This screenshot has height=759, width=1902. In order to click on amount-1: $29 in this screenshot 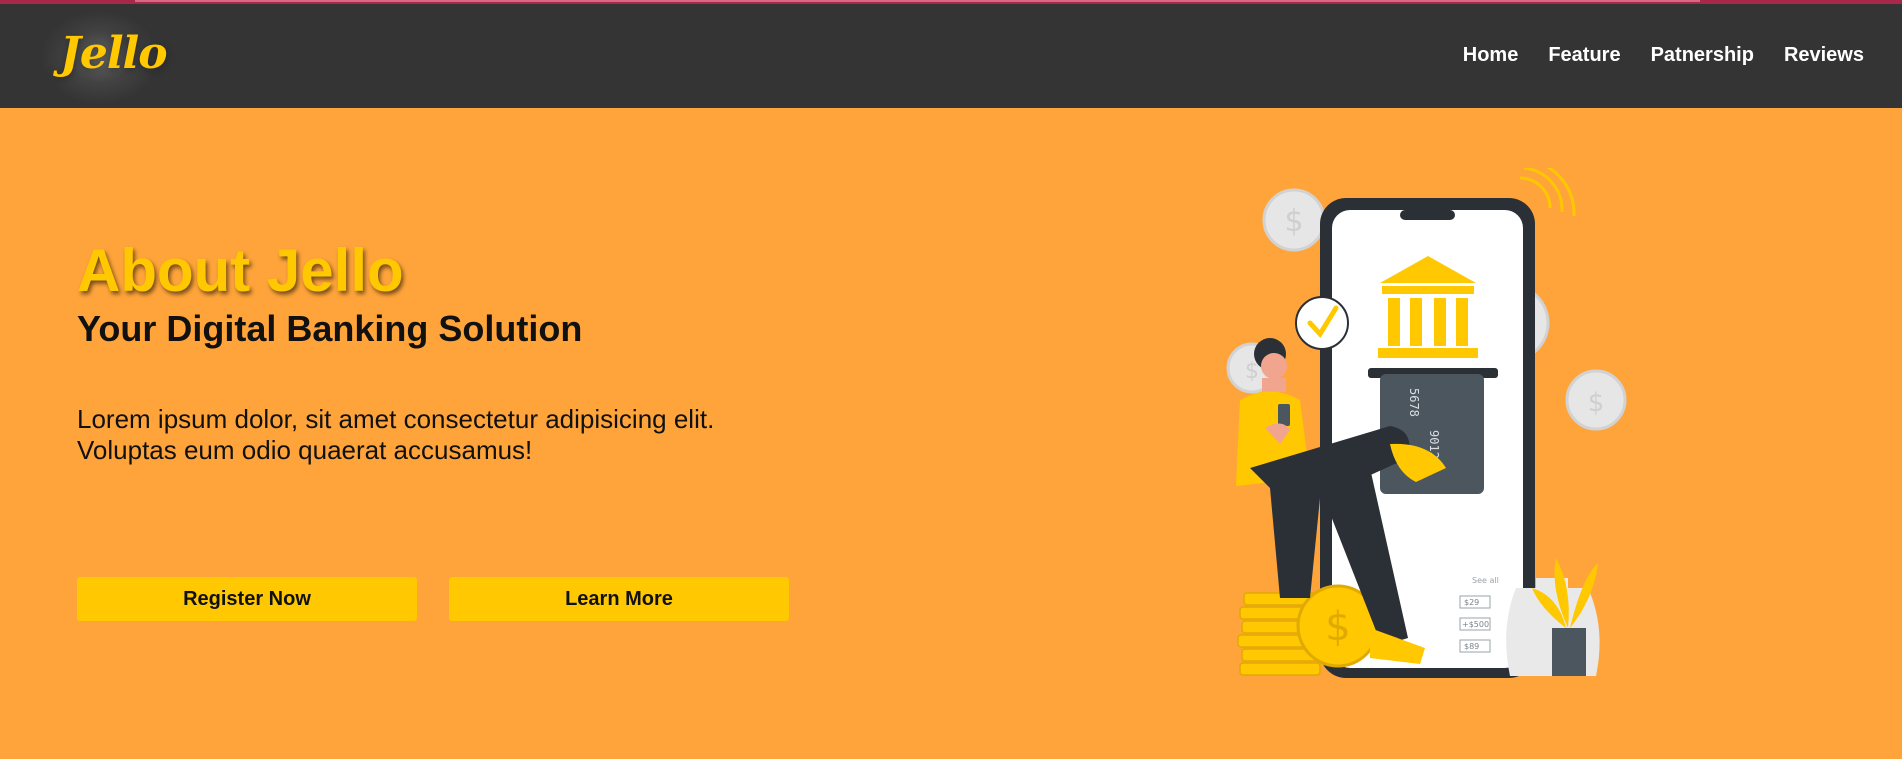, I will do `click(1471, 602)`.